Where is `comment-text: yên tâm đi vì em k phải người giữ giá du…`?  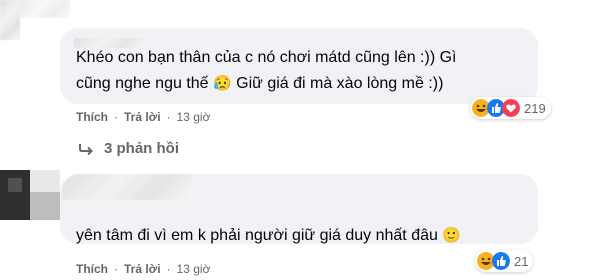 comment-text: yên tâm đi vì em k phải người giữ giá du… is located at coordinates (268, 236).